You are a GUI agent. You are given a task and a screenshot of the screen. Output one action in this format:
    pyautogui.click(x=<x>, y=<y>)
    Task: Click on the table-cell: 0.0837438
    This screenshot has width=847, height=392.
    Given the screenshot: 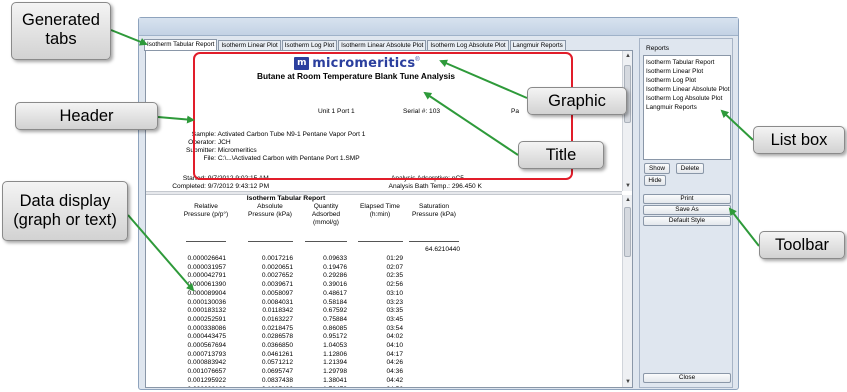 What is the action you would take?
    pyautogui.click(x=277, y=380)
    